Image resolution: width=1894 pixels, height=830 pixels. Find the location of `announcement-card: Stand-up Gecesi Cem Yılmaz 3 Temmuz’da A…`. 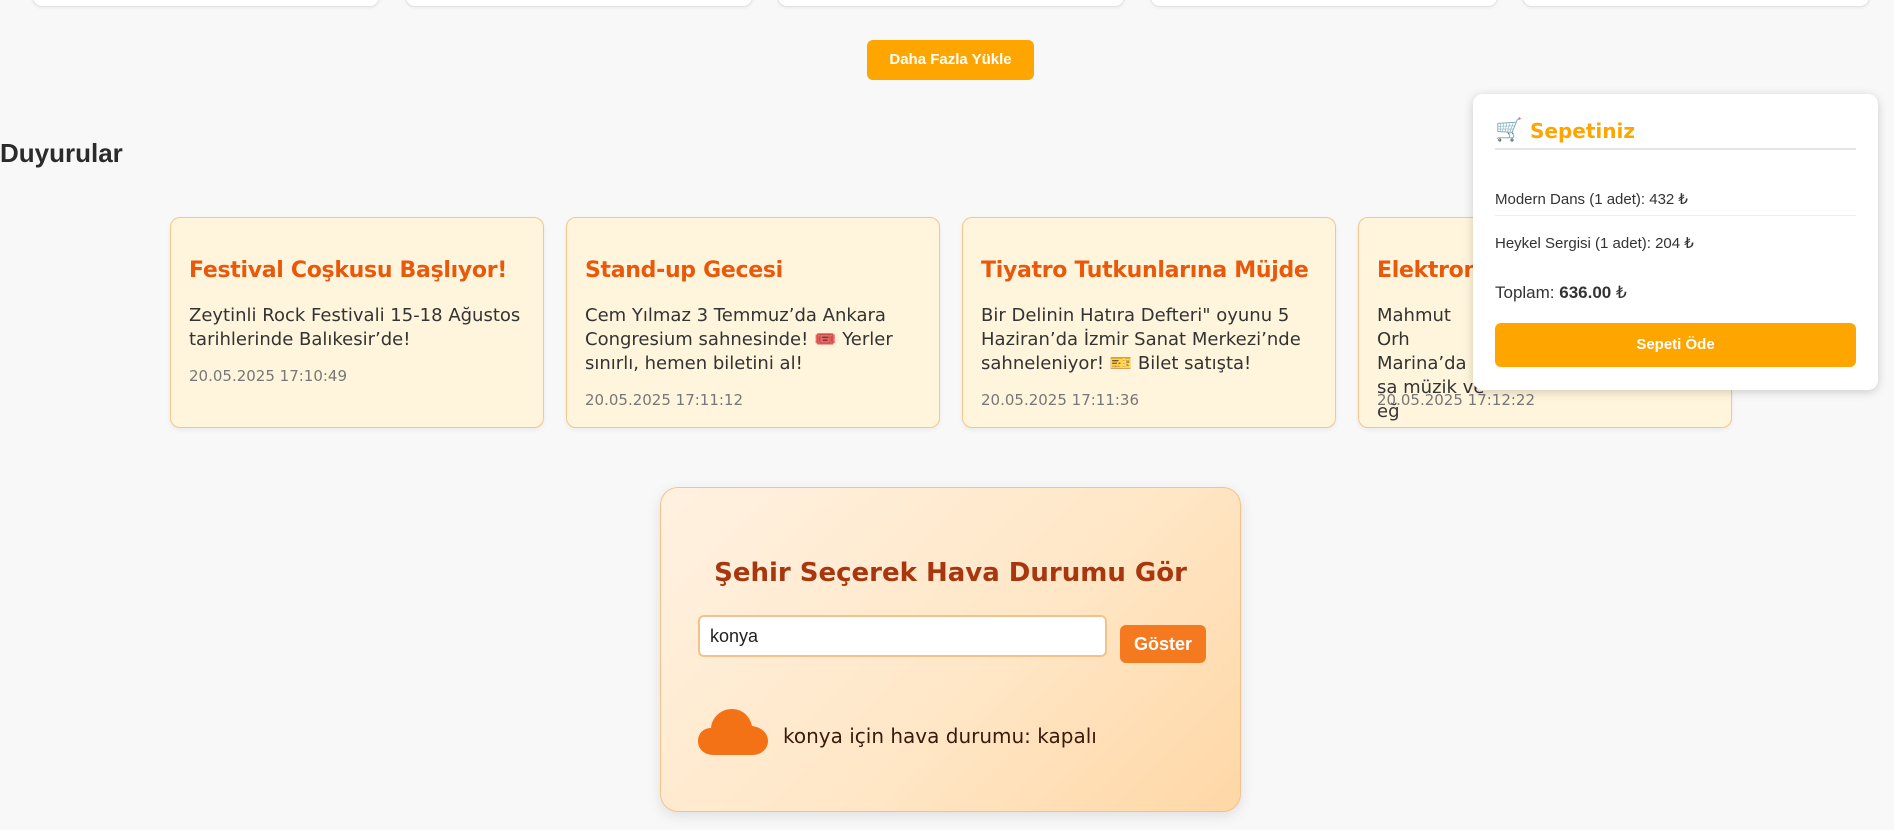

announcement-card: Stand-up Gecesi Cem Yılmaz 3 Temmuz’da A… is located at coordinates (753, 322).